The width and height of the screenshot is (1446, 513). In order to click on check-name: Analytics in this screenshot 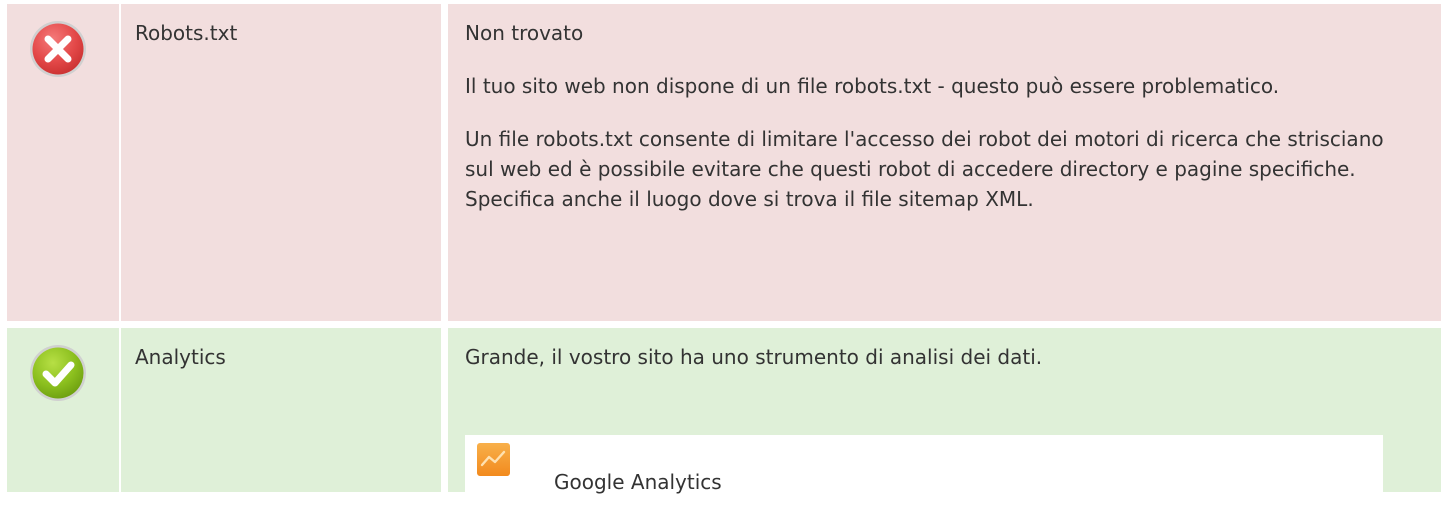, I will do `click(180, 357)`.